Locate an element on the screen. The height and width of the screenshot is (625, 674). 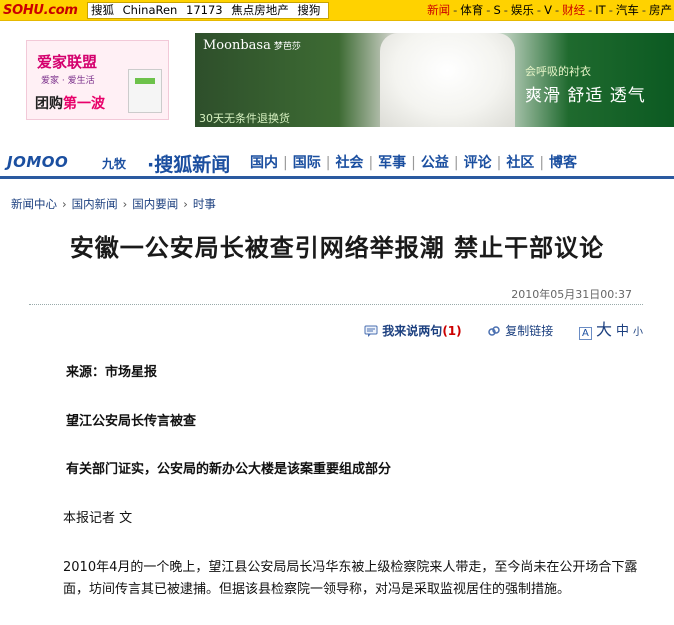
channel-ent: 娱乐 is located at coordinates (522, 10).